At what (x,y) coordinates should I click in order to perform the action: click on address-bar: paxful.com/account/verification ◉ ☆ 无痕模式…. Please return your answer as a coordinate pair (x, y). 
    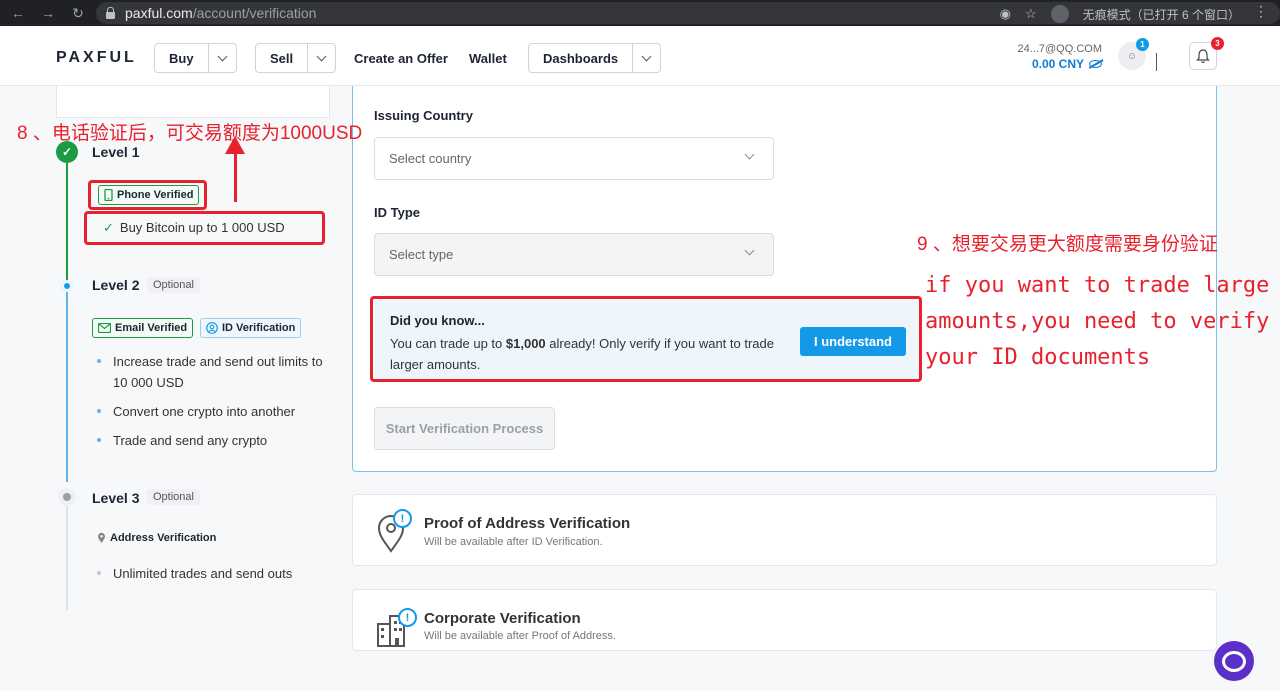
    Looking at the image, I should click on (688, 13).